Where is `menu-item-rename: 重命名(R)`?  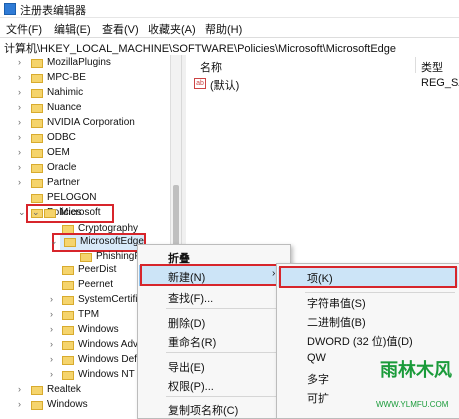
menu-item-rename: 重命名(R) is located at coordinates (192, 342).